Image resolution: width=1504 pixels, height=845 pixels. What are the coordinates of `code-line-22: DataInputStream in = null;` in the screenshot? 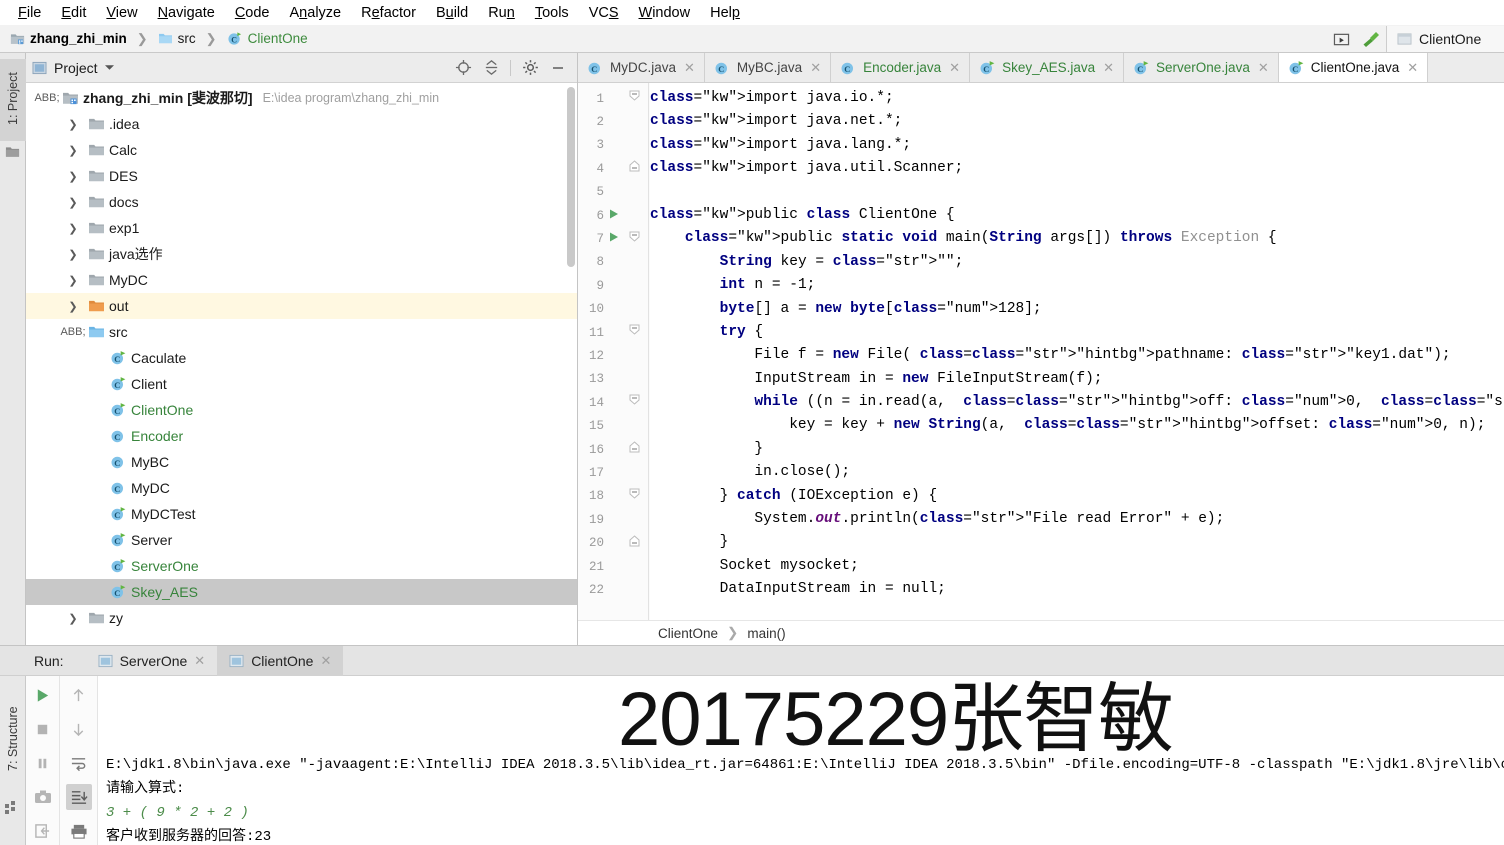 It's located at (1077, 589).